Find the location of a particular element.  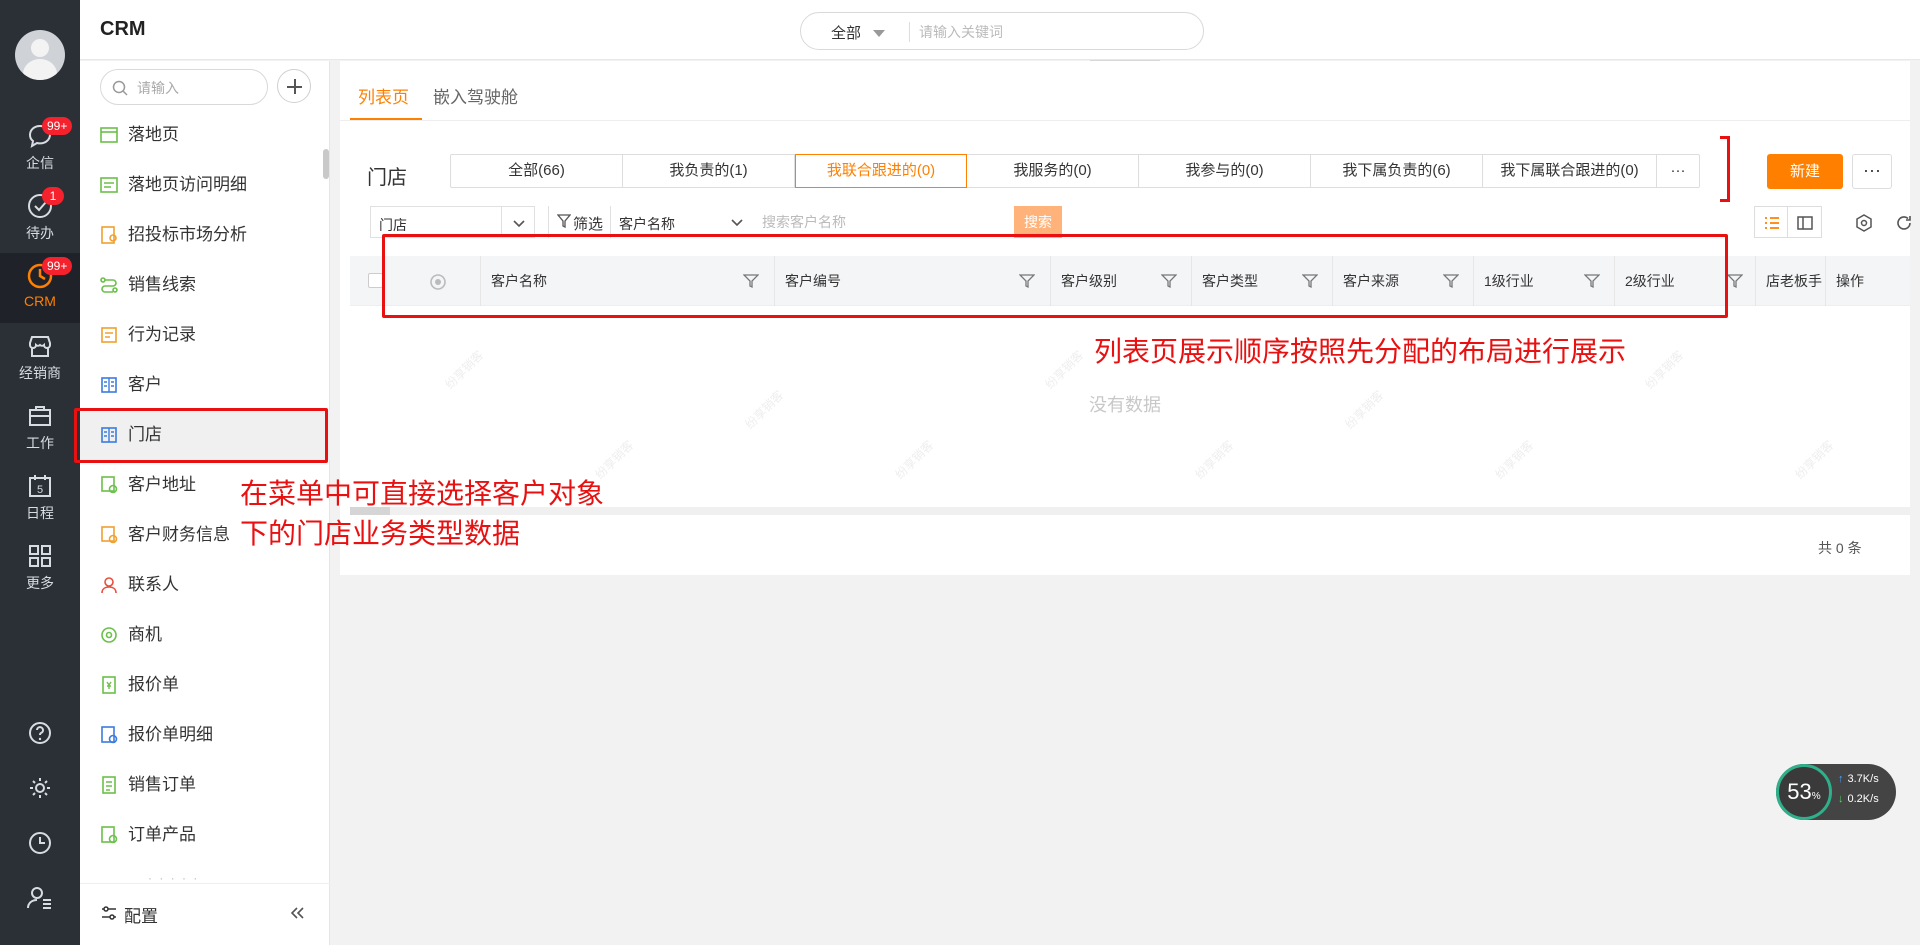

annotation-note-list: 列表页展示顺序按照先分配的布局进行展示 is located at coordinates (1360, 351).